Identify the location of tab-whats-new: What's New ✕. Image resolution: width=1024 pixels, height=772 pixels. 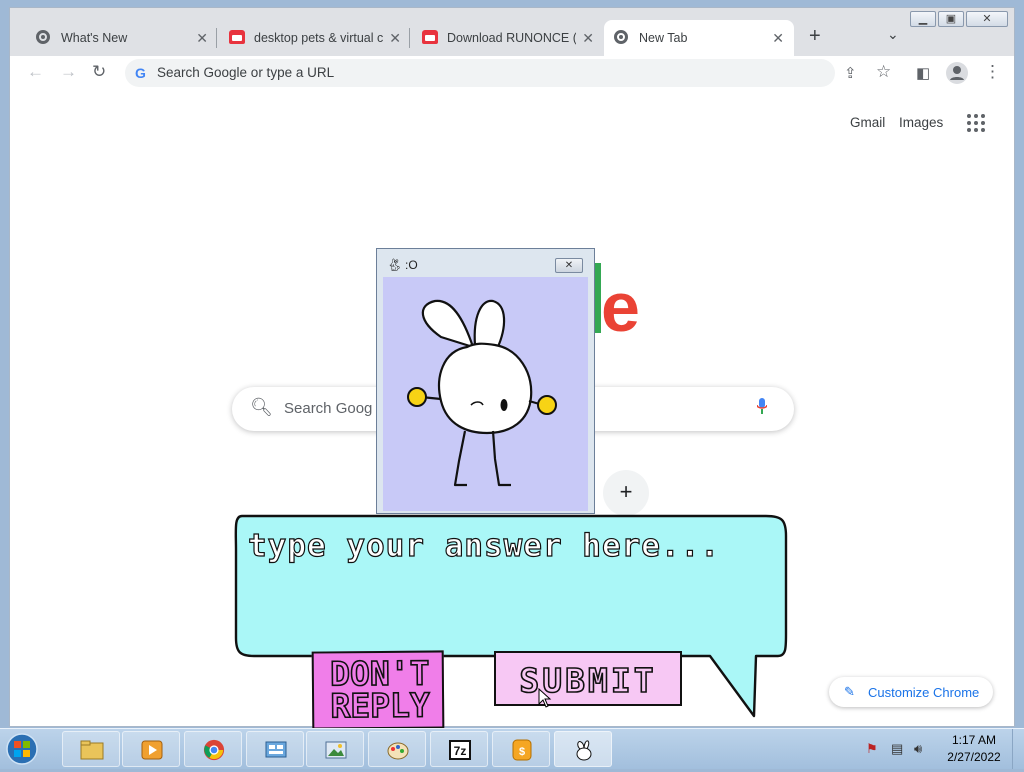
(122, 38).